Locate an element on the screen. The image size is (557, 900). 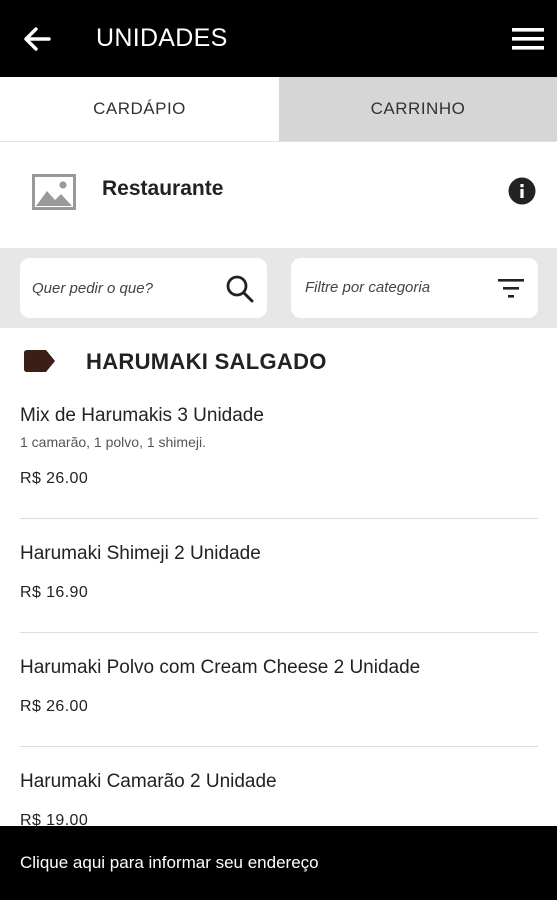
product-item: Harumaki Shimeji 2 Unidade R$ 16.90 is located at coordinates (279, 583).